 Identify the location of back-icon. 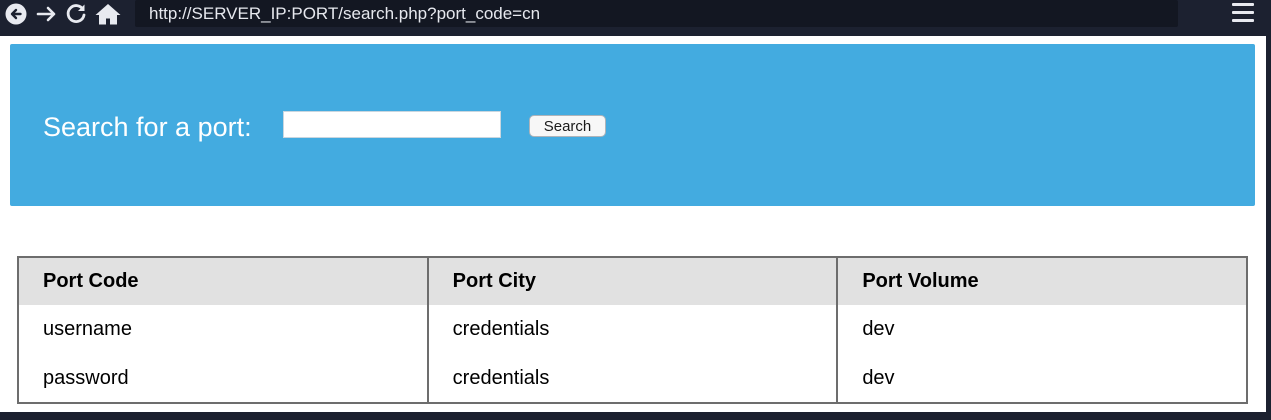
(16, 14).